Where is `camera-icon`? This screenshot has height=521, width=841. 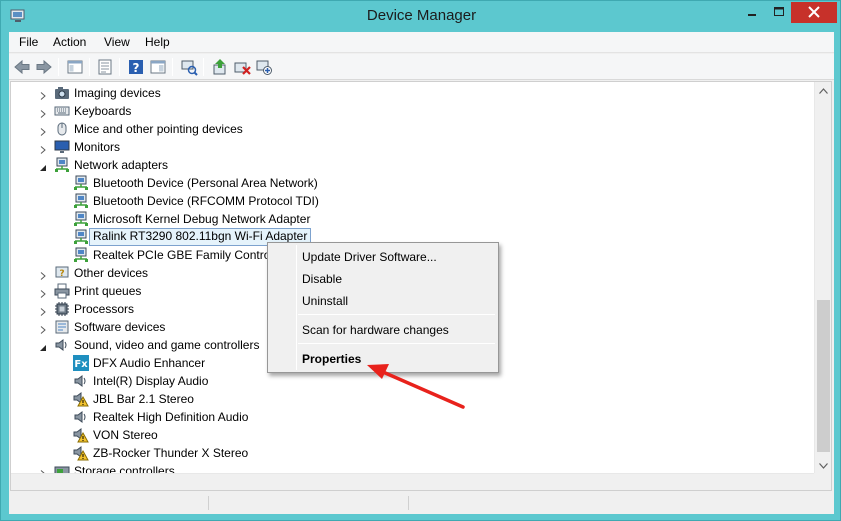 camera-icon is located at coordinates (62, 93).